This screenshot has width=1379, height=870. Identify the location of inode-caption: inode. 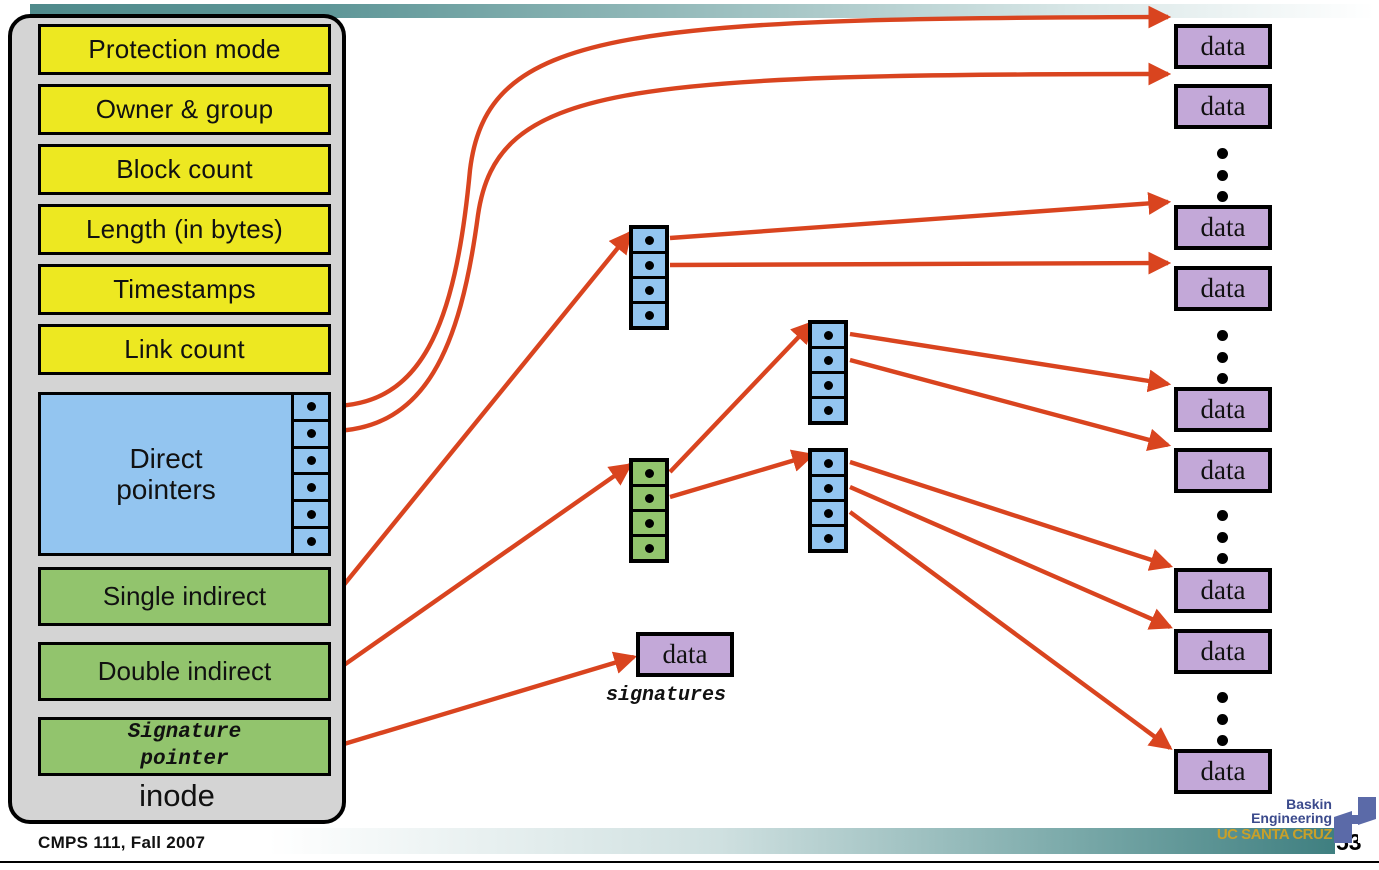
(177, 795).